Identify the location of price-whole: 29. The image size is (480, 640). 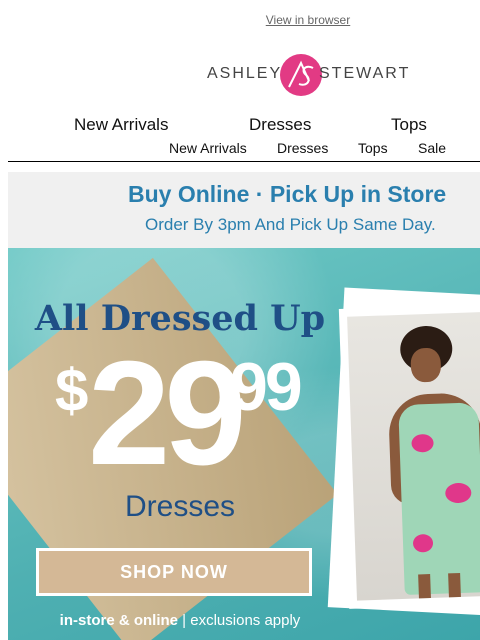
(167, 413).